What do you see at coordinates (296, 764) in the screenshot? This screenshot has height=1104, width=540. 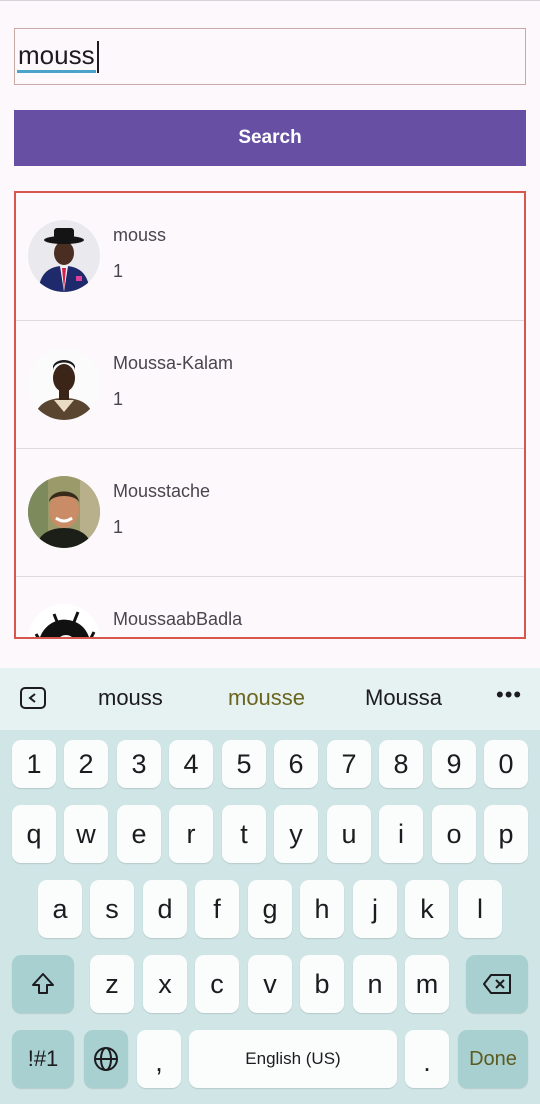 I see `key-6: 6` at bounding box center [296, 764].